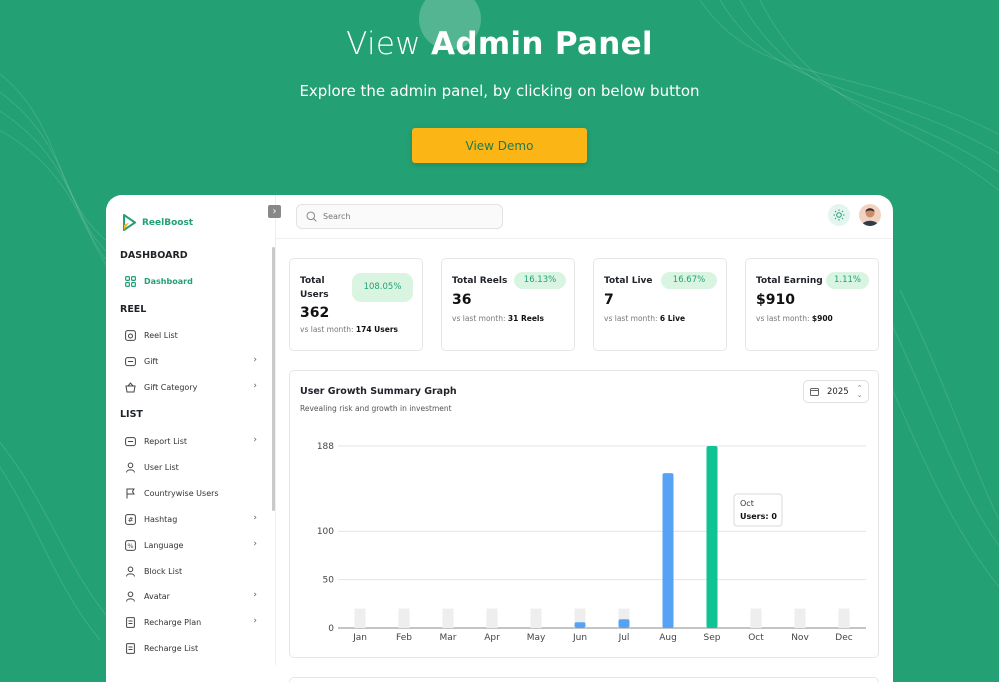  What do you see at coordinates (712, 638) in the screenshot?
I see `x-tick-label: Sep` at bounding box center [712, 638].